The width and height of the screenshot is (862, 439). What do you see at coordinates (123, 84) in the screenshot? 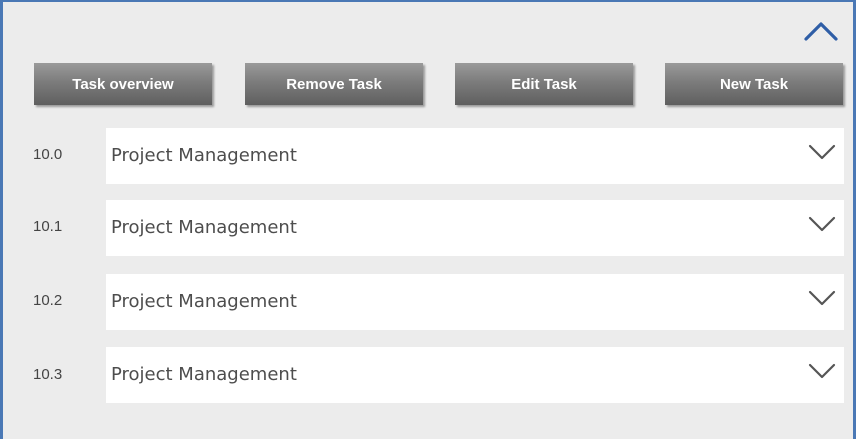
I see `task-overview-button: Task overview` at bounding box center [123, 84].